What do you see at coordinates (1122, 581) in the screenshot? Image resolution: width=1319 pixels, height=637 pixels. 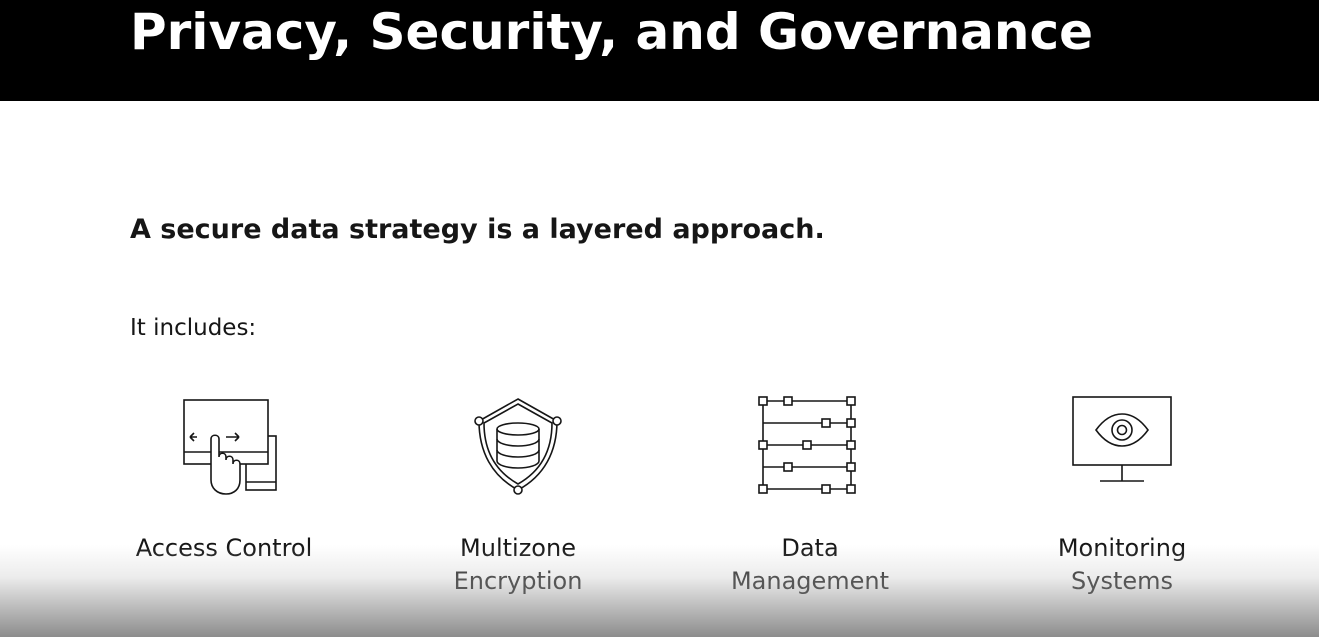 I see `item-label-line2: Systems` at bounding box center [1122, 581].